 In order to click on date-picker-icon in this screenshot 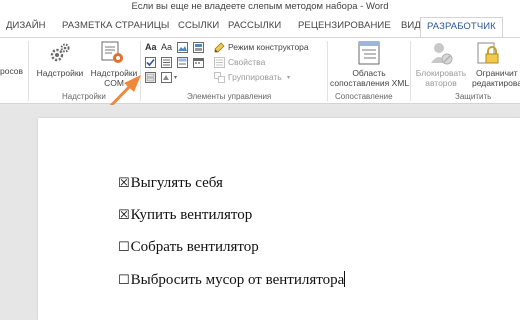, I will do `click(198, 62)`.